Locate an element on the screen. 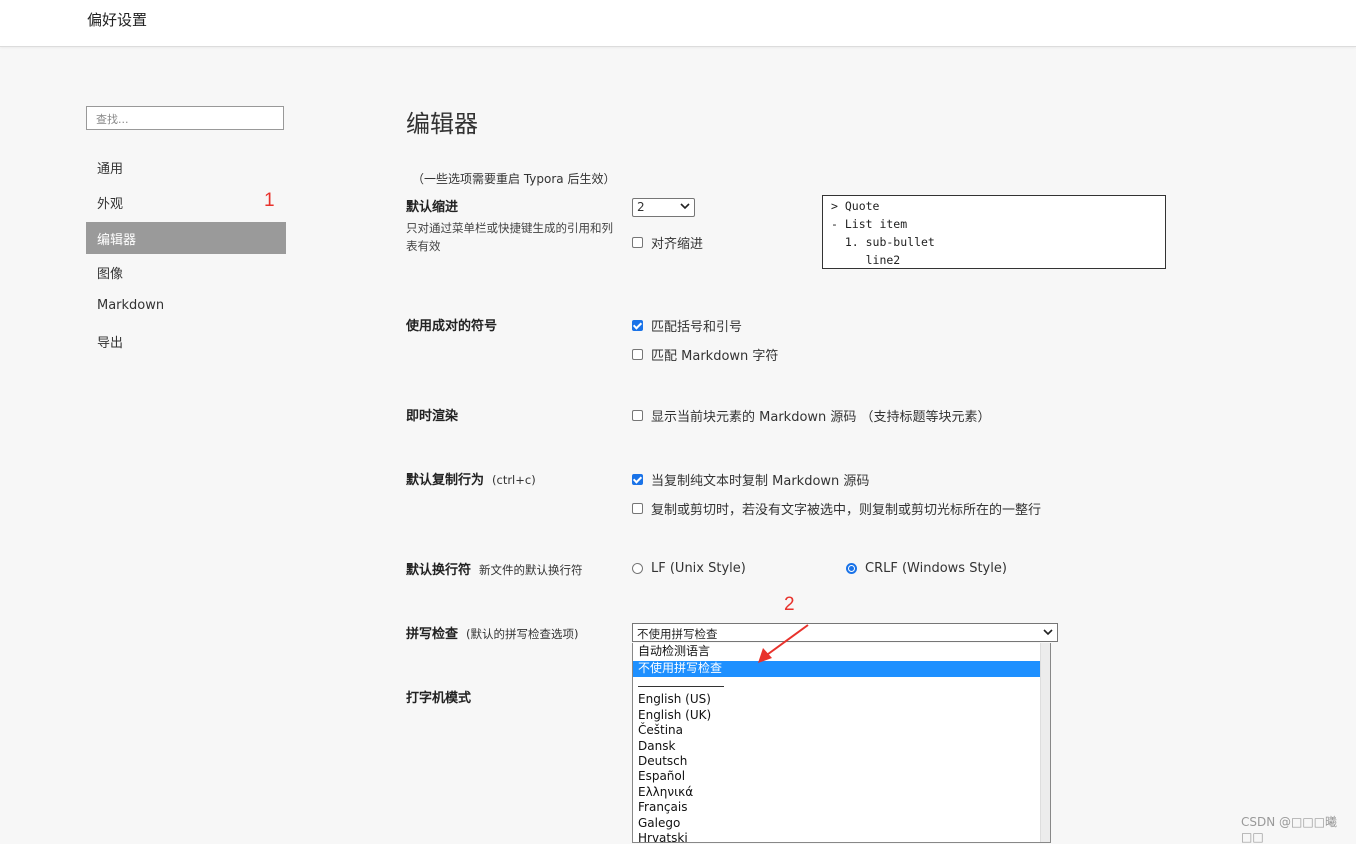 This screenshot has width=1356, height=844. align-indent-checkbox is located at coordinates (637, 242).